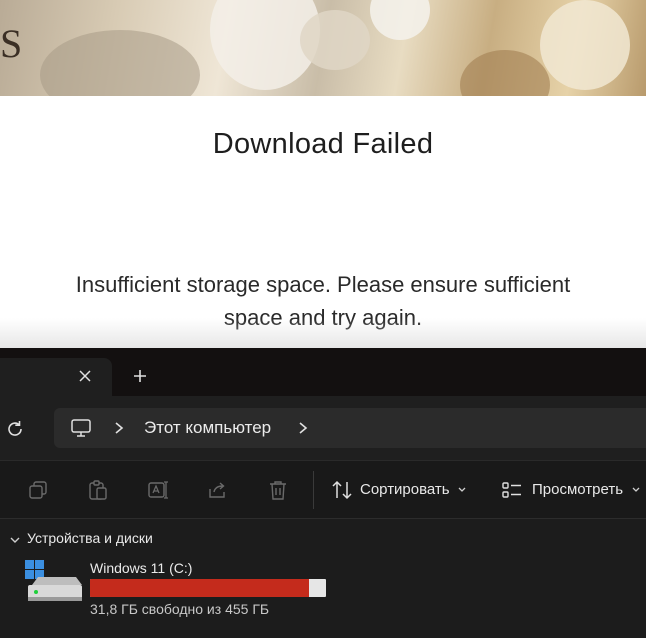 This screenshot has width=646, height=638. Describe the element at coordinates (53, 580) in the screenshot. I see `windows-drive-icon` at that location.